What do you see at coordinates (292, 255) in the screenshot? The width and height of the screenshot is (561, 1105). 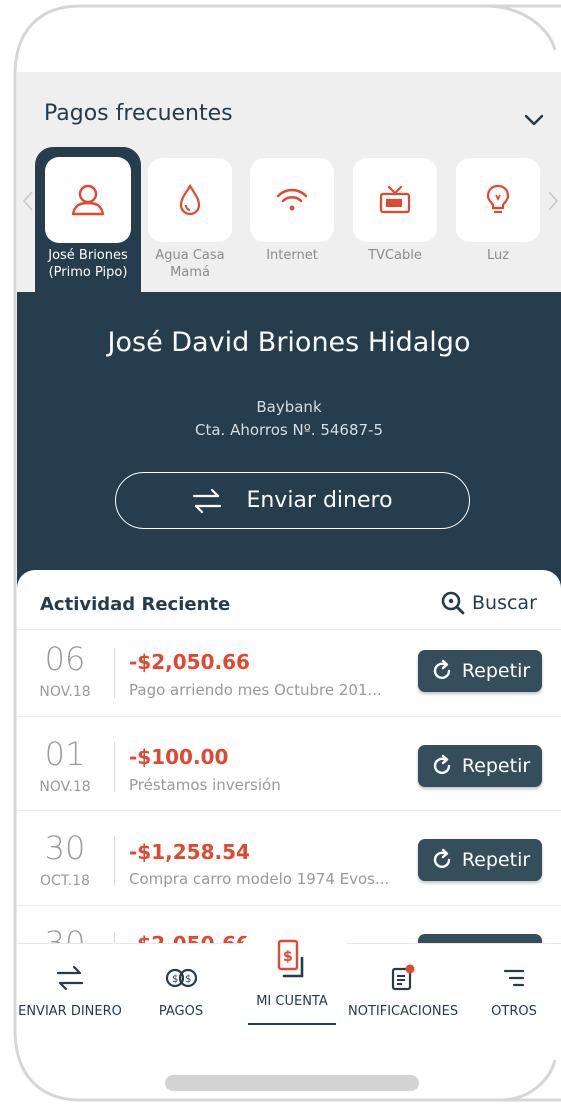 I see `frequent-item-internet-label: Internet` at bounding box center [292, 255].